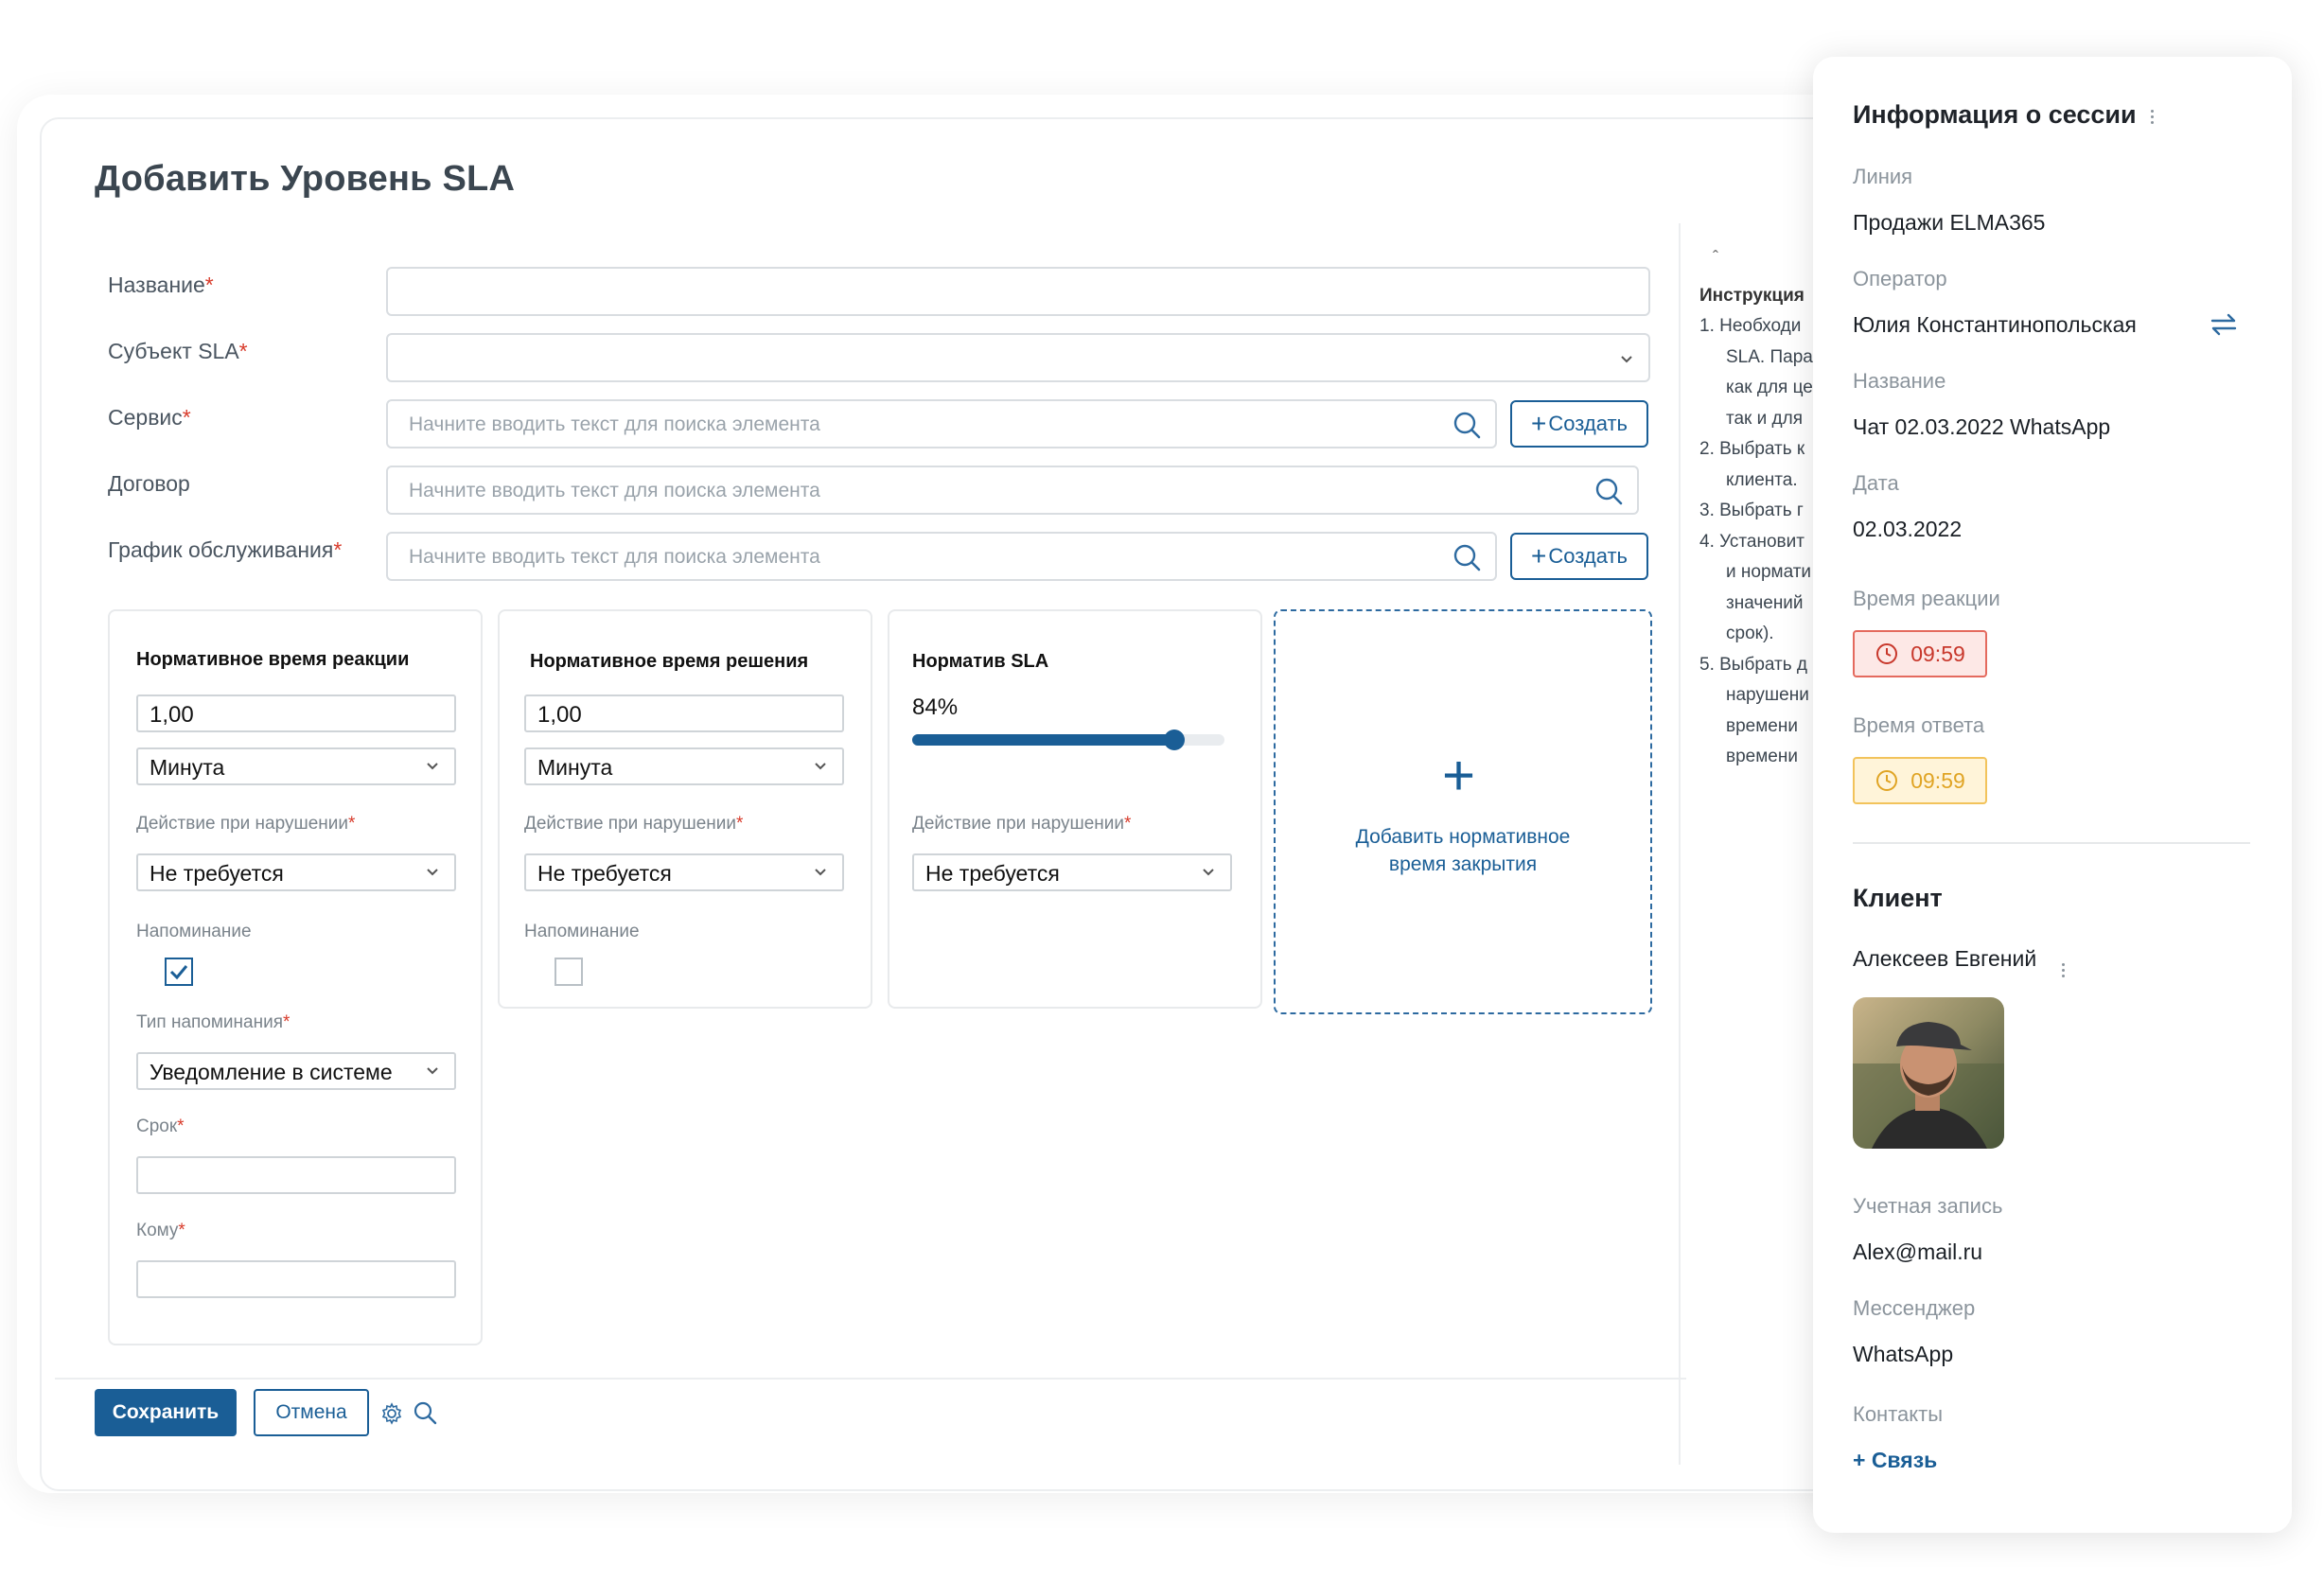 This screenshot has height=1582, width=2324. Describe the element at coordinates (213, 1022) in the screenshot. I see `reminder-type-label: Тип напоминания*` at that location.